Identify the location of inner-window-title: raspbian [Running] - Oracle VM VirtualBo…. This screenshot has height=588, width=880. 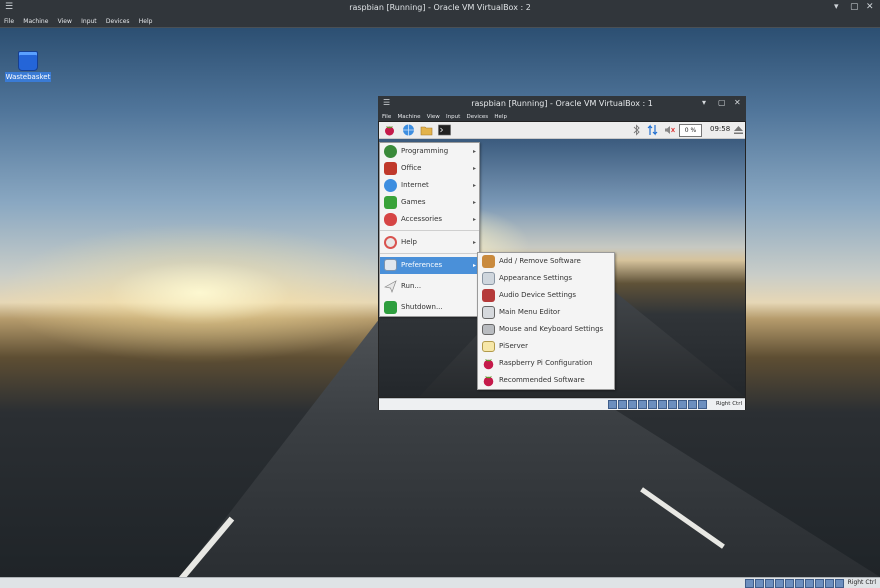
(562, 103).